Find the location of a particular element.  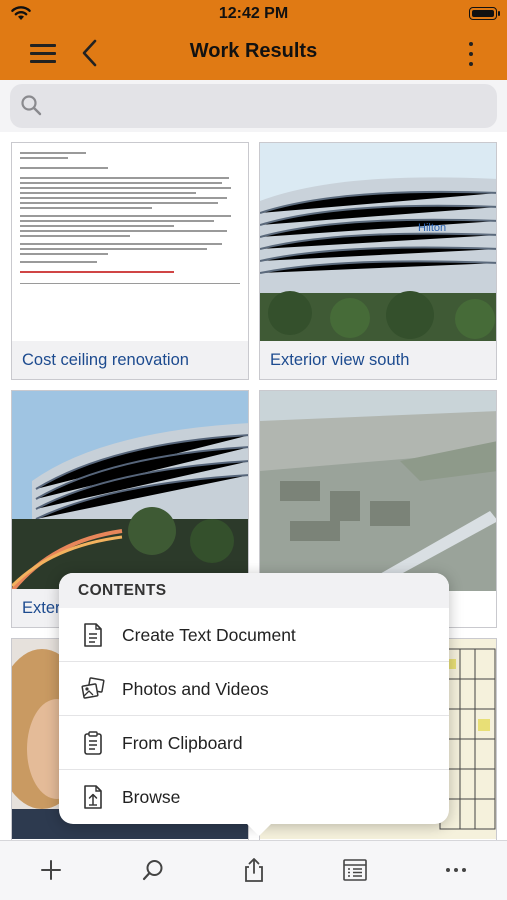

more-icon is located at coordinates (456, 870).